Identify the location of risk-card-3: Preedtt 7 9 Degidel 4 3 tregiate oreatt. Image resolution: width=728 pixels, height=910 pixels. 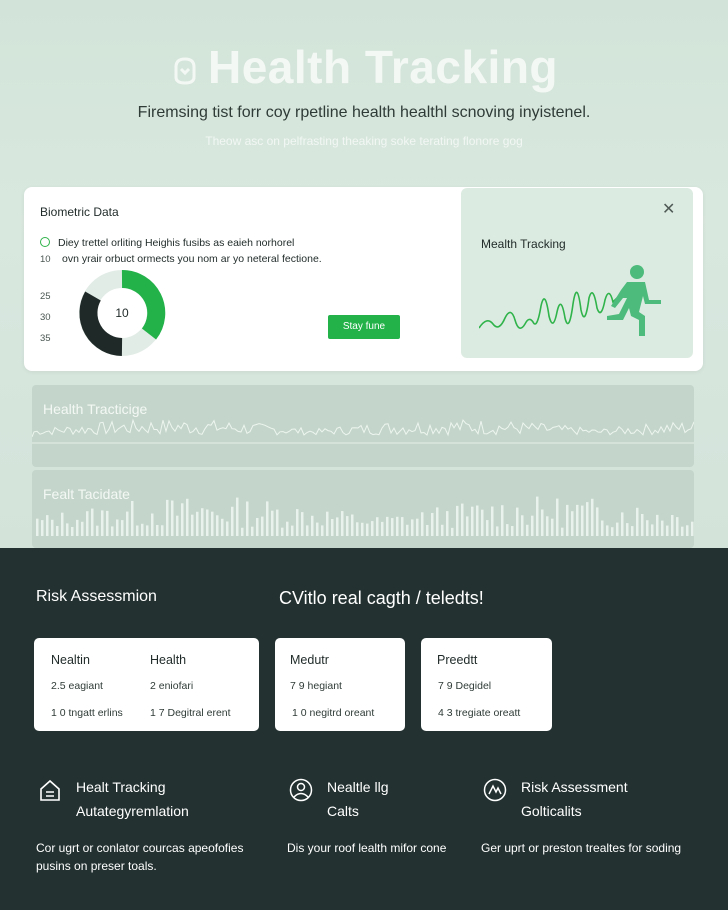
(486, 684).